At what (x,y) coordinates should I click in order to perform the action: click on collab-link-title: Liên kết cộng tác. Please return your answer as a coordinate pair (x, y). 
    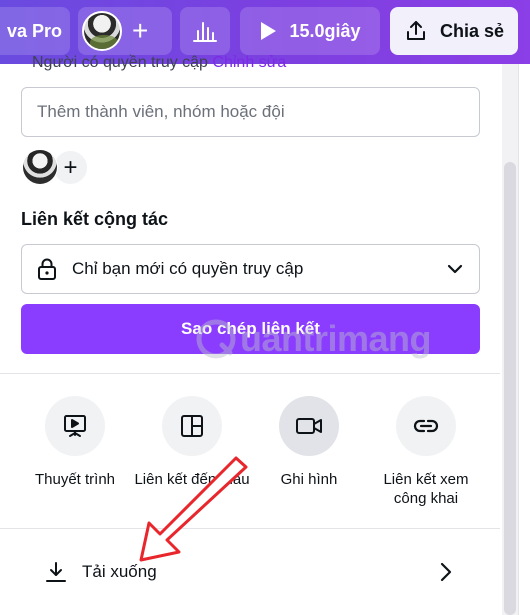
    Looking at the image, I should click on (95, 219).